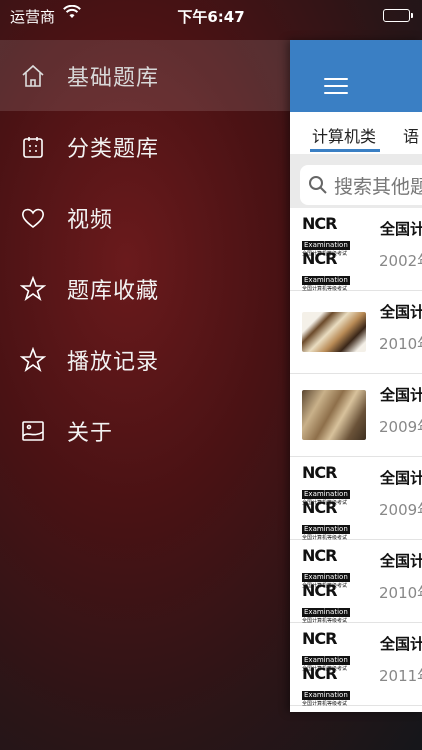 The height and width of the screenshot is (750, 422). What do you see at coordinates (398, 15) in the screenshot?
I see `battery-icon` at bounding box center [398, 15].